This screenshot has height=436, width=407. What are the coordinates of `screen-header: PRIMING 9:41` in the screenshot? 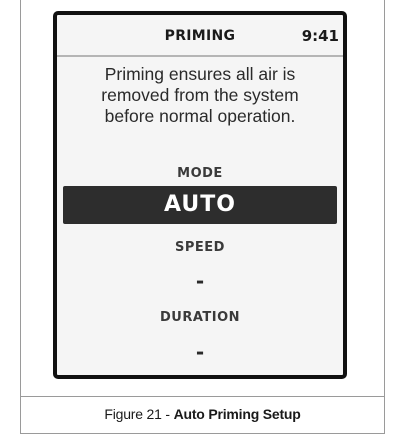 It's located at (200, 36).